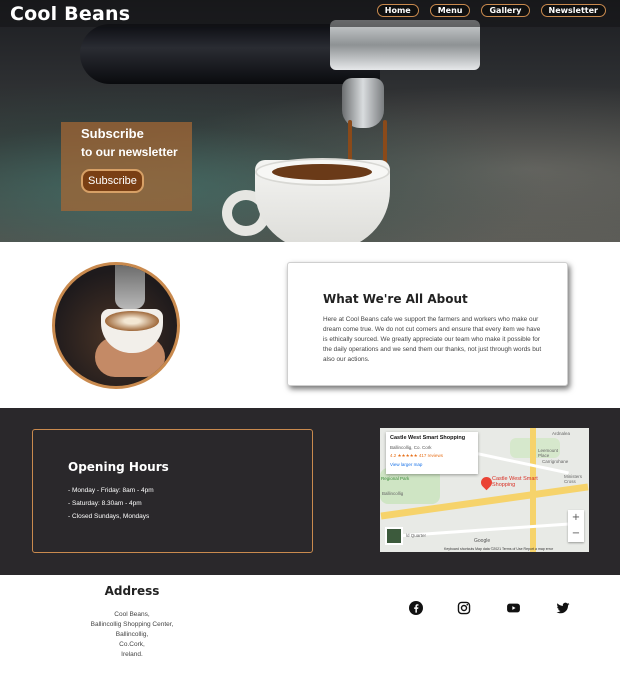 Image resolution: width=620 pixels, height=691 pixels. Describe the element at coordinates (416, 608) in the screenshot. I see `facebook-icon` at that location.